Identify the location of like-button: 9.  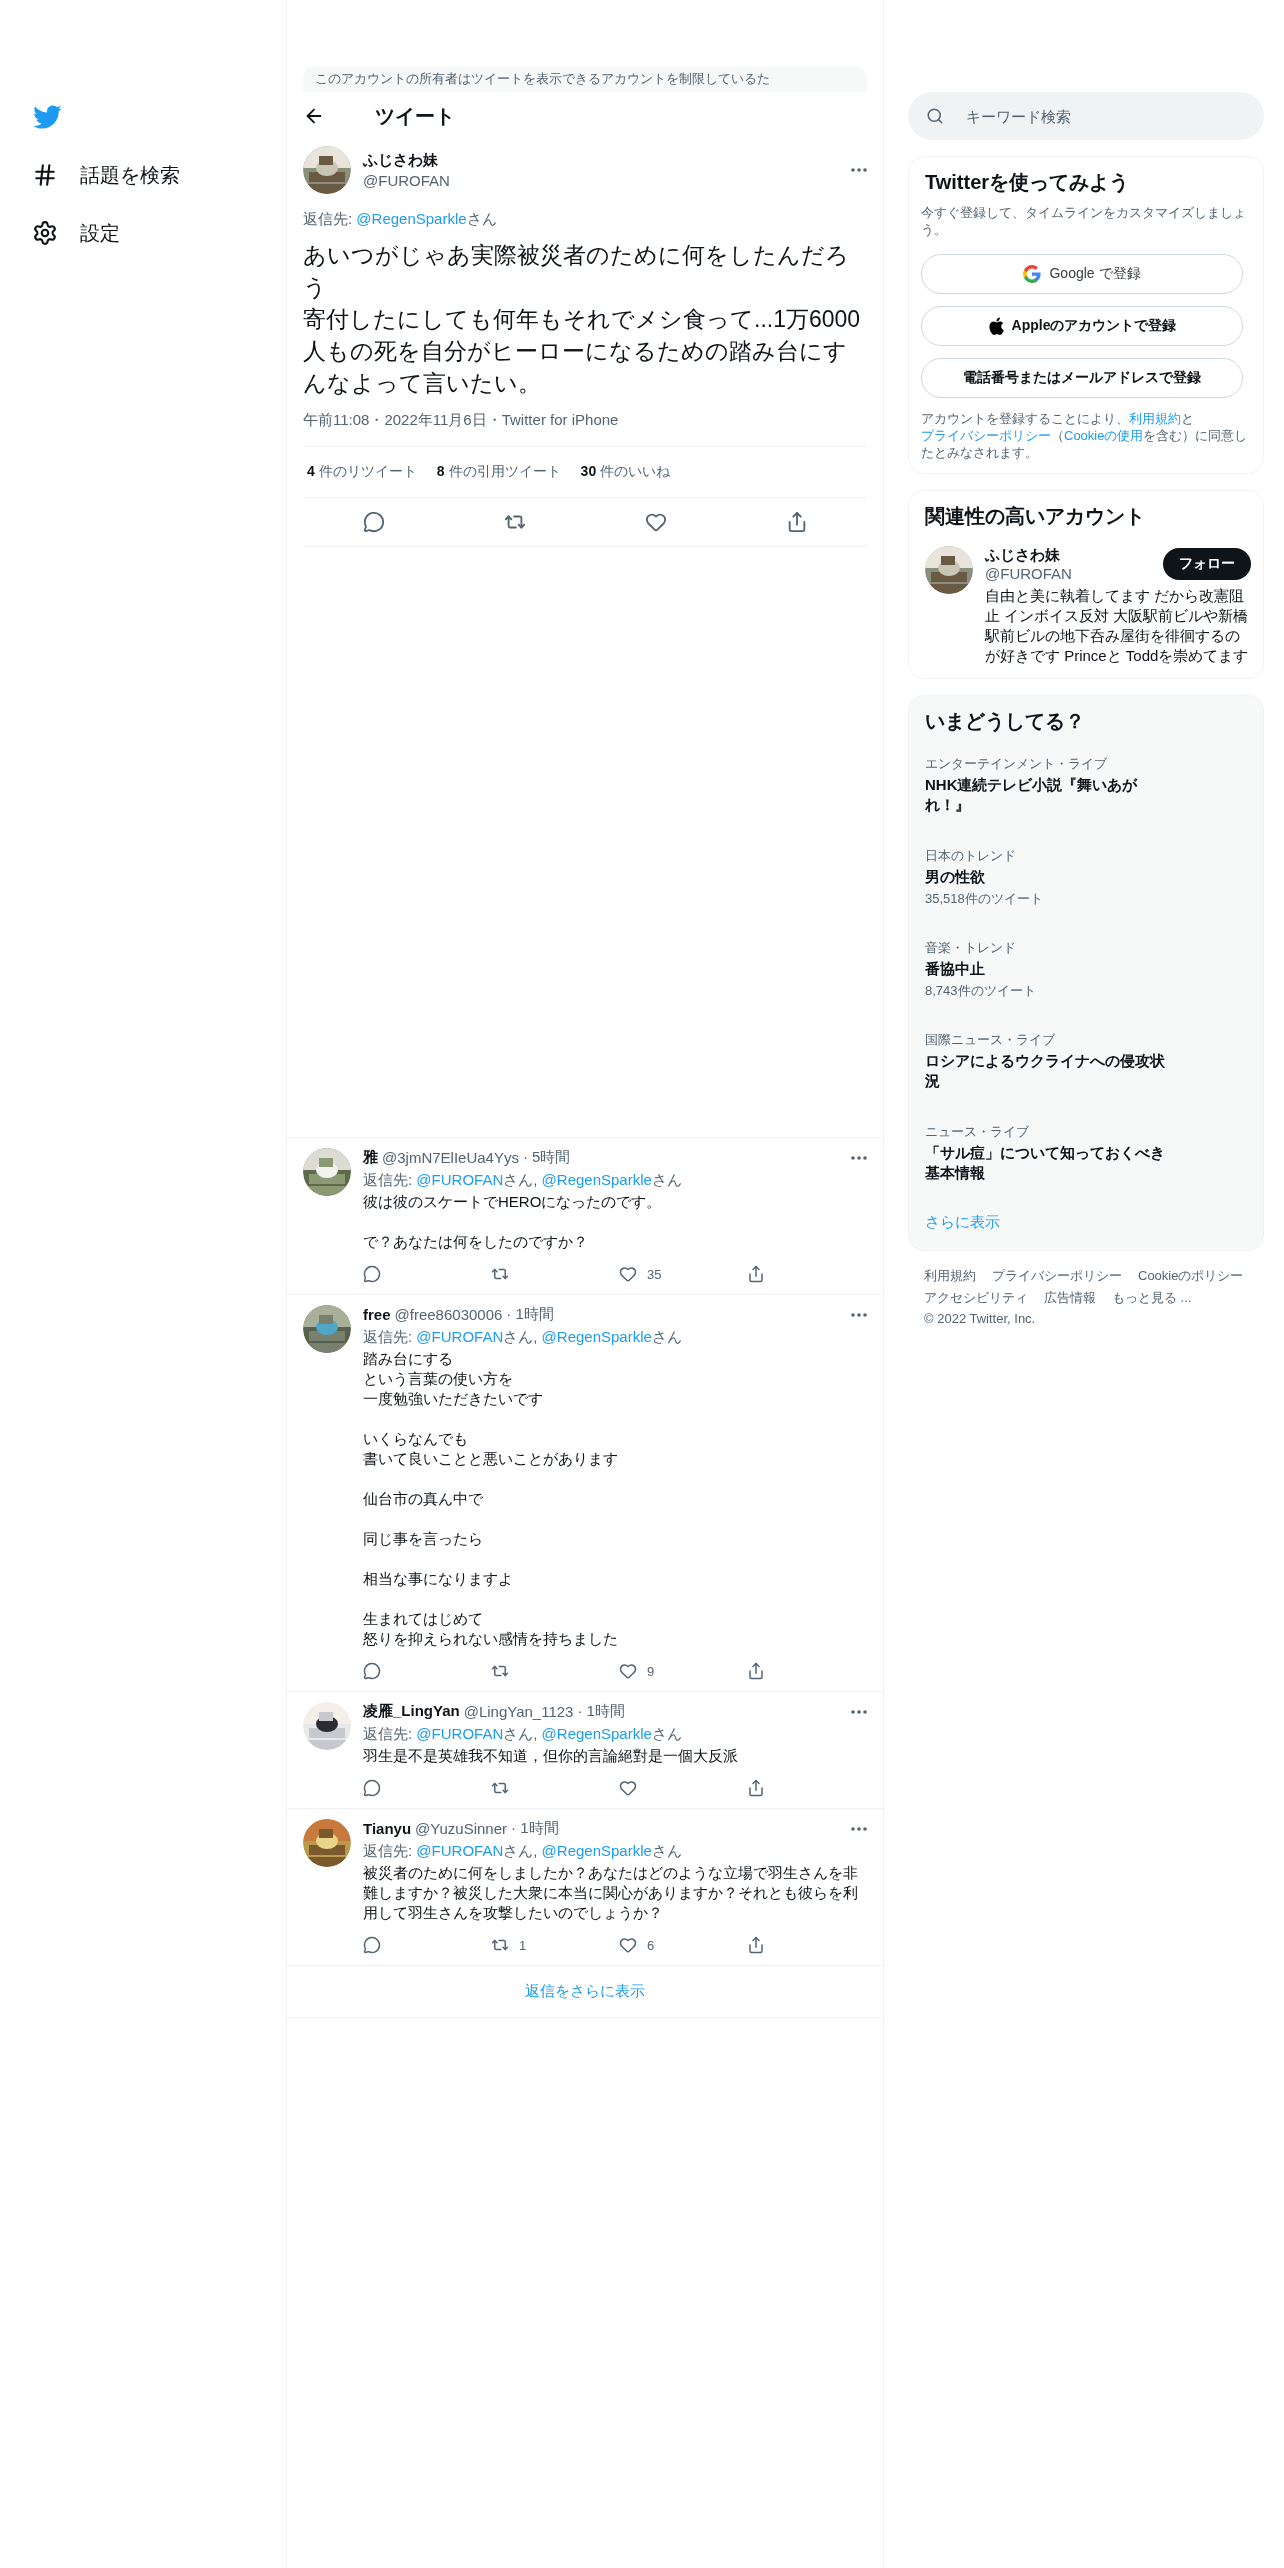
(683, 1671).